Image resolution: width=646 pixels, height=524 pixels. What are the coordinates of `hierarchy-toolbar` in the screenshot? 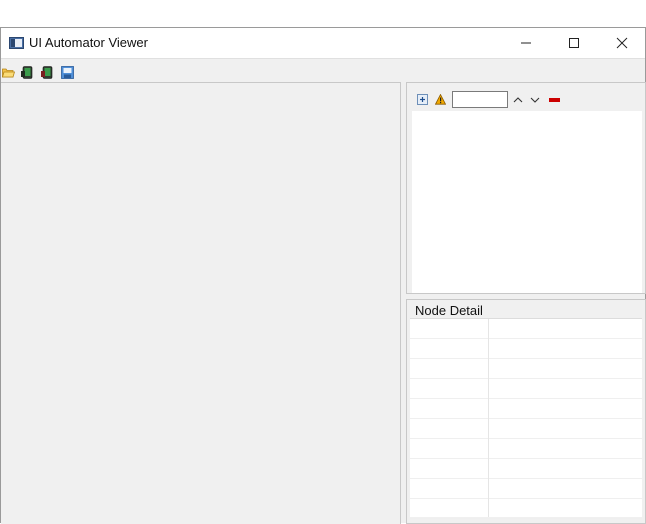 It's located at (515, 100).